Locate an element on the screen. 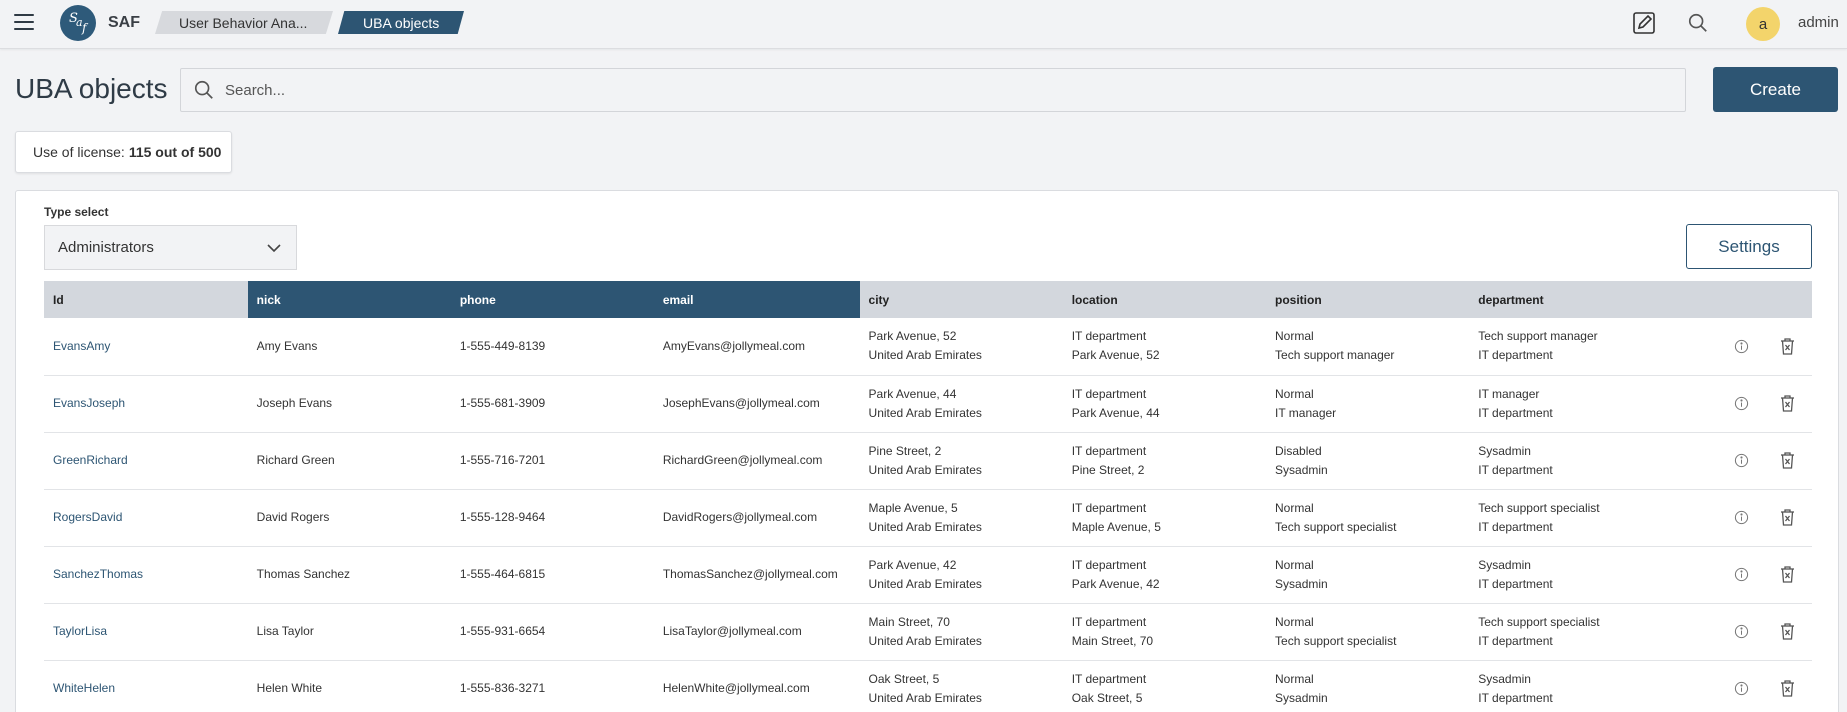 This screenshot has width=1847, height=712. type-select: Administrators is located at coordinates (170, 247).